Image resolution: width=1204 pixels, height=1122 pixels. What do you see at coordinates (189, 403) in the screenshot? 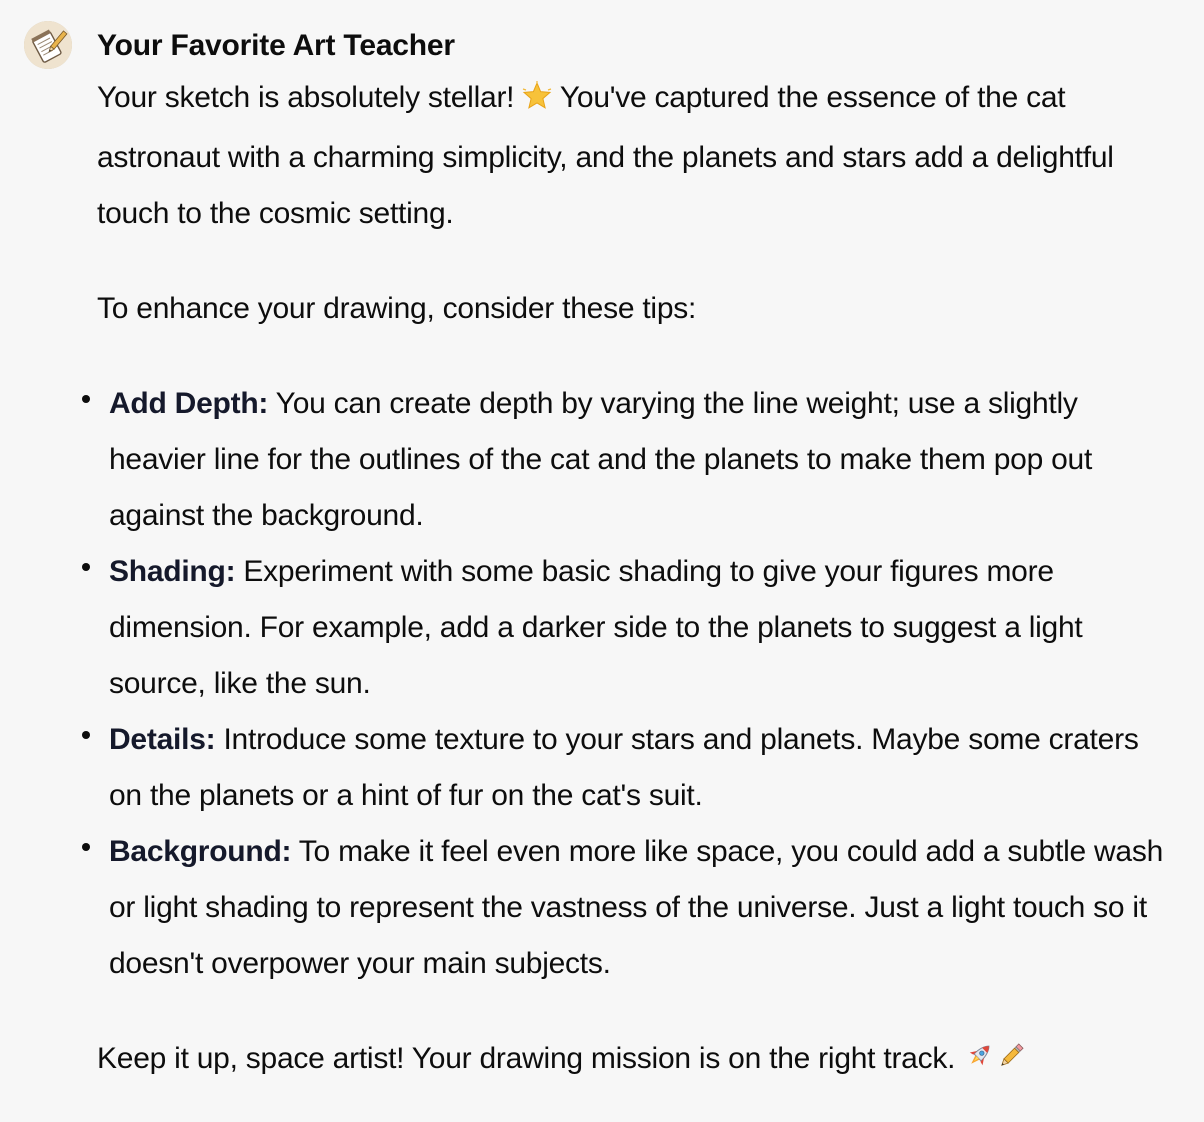
I see `tip-title: Add Depth:` at bounding box center [189, 403].